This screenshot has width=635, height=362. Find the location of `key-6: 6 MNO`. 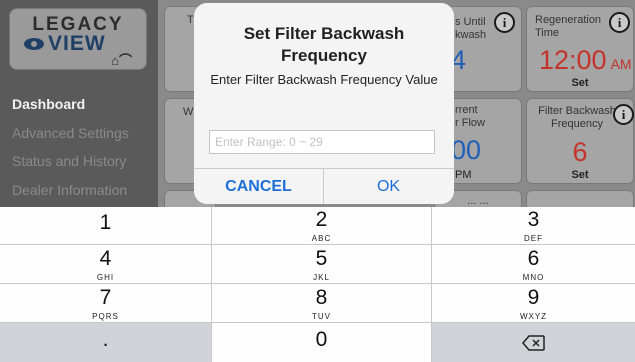

key-6: 6 MNO is located at coordinates (533, 264).